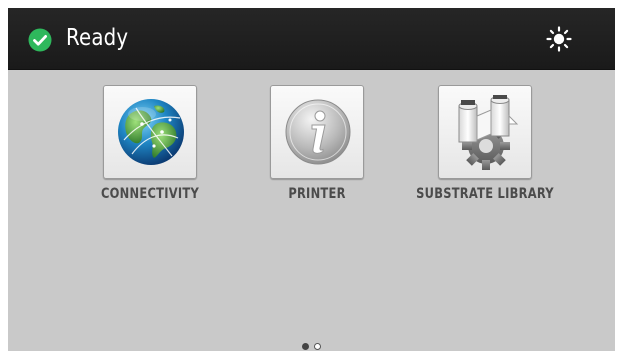  I want to click on app-label-printer: PRINTER, so click(317, 194).